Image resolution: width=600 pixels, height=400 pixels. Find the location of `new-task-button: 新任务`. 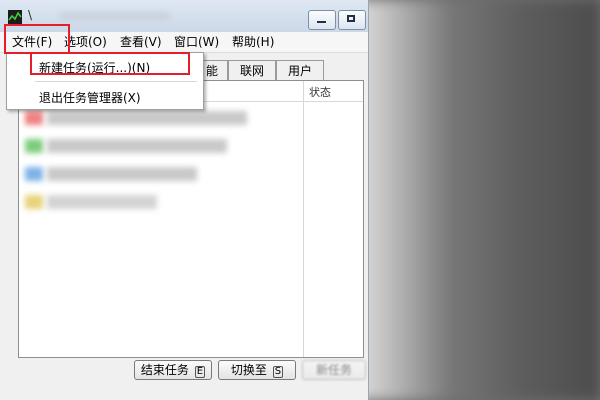

new-task-button: 新任务 is located at coordinates (334, 370).